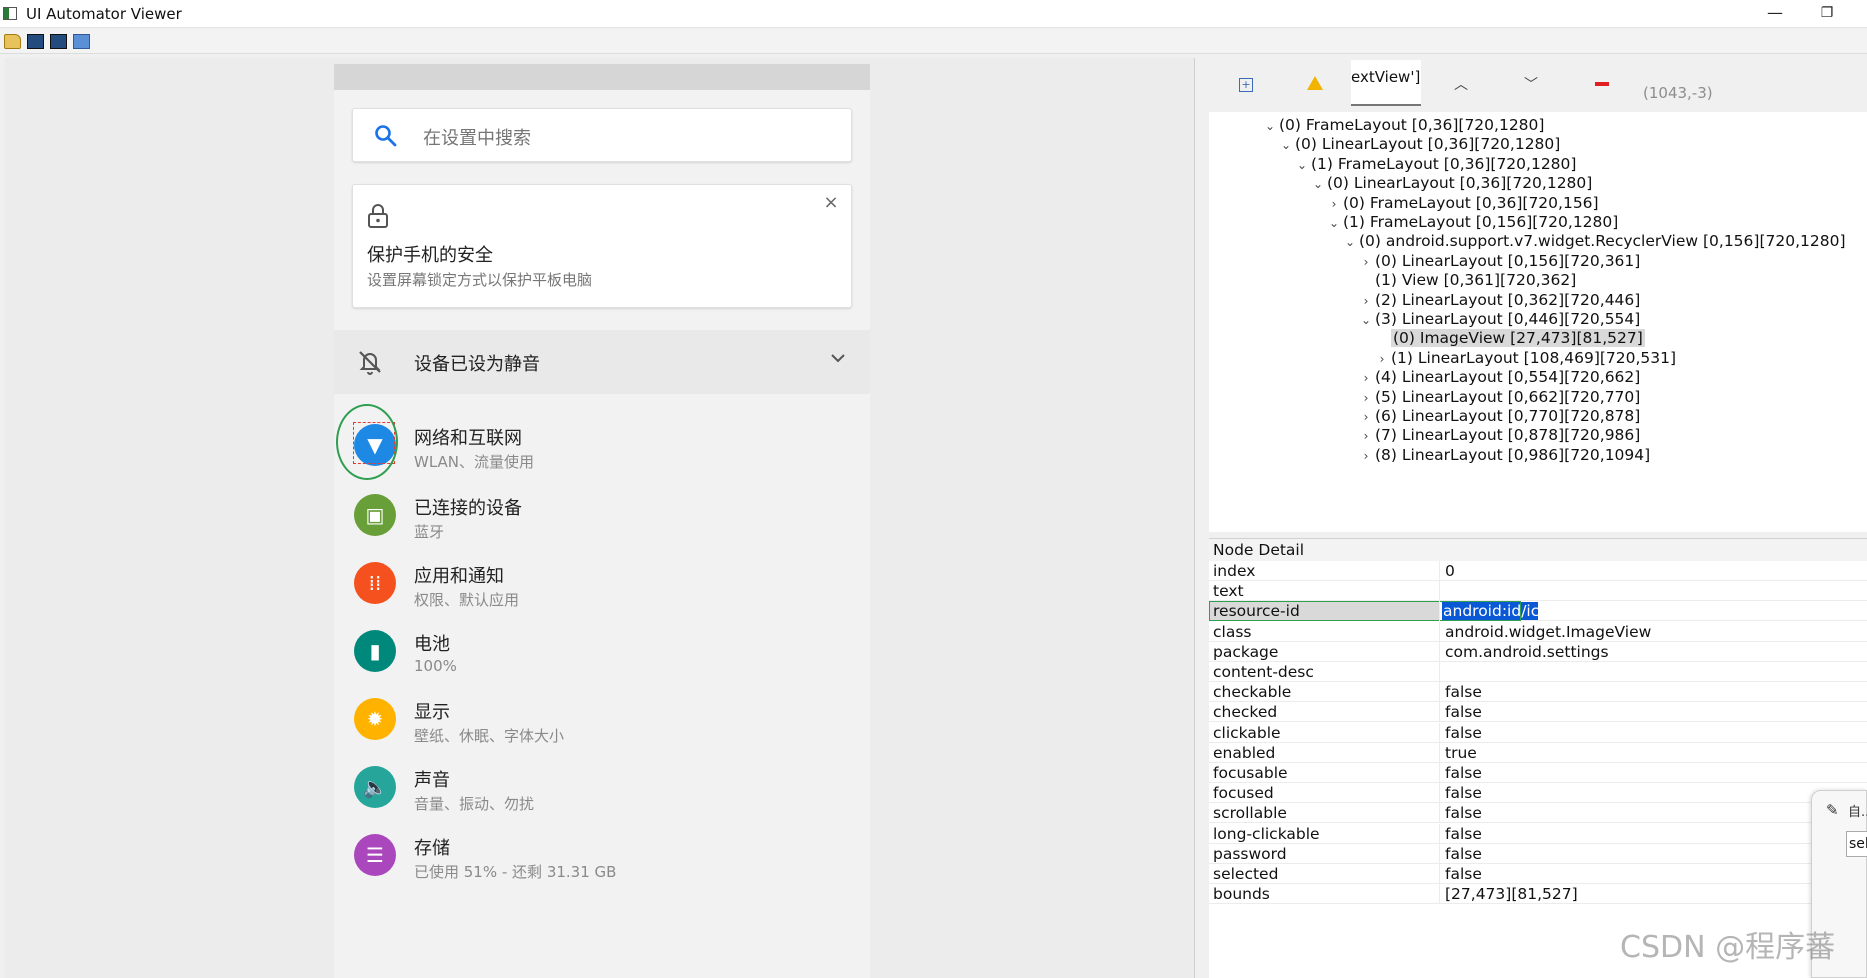 Image resolution: width=1867 pixels, height=978 pixels. I want to click on maximize-button: ❐, so click(1827, 14).